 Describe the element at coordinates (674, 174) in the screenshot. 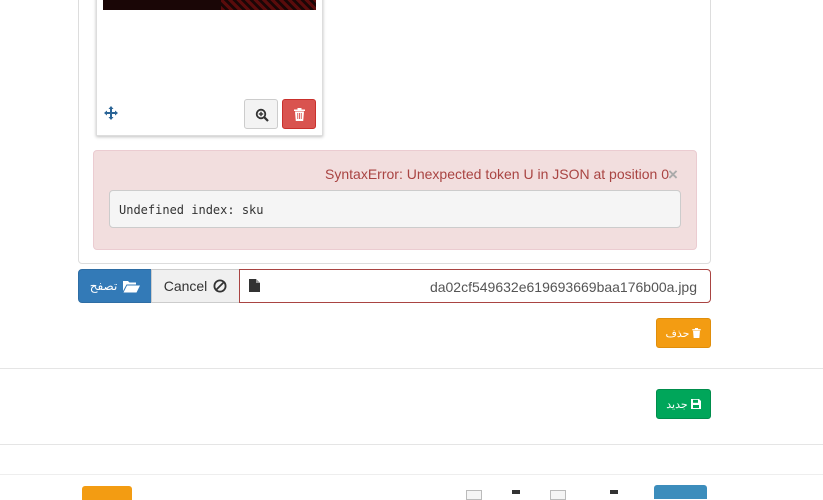

I see `alert-close-button: ×` at that location.